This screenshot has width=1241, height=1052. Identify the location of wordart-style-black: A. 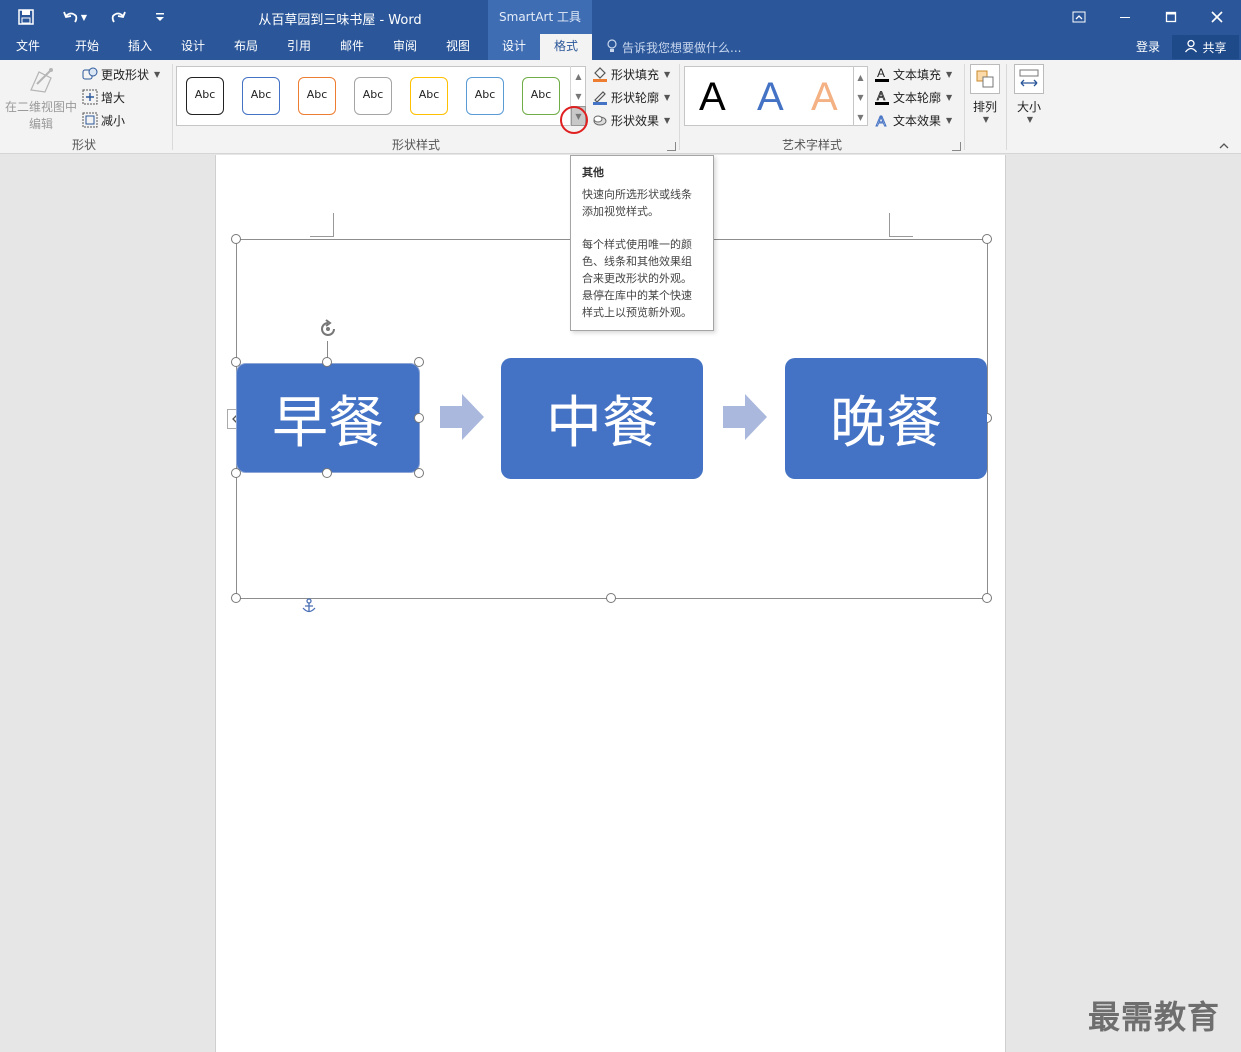
(712, 97).